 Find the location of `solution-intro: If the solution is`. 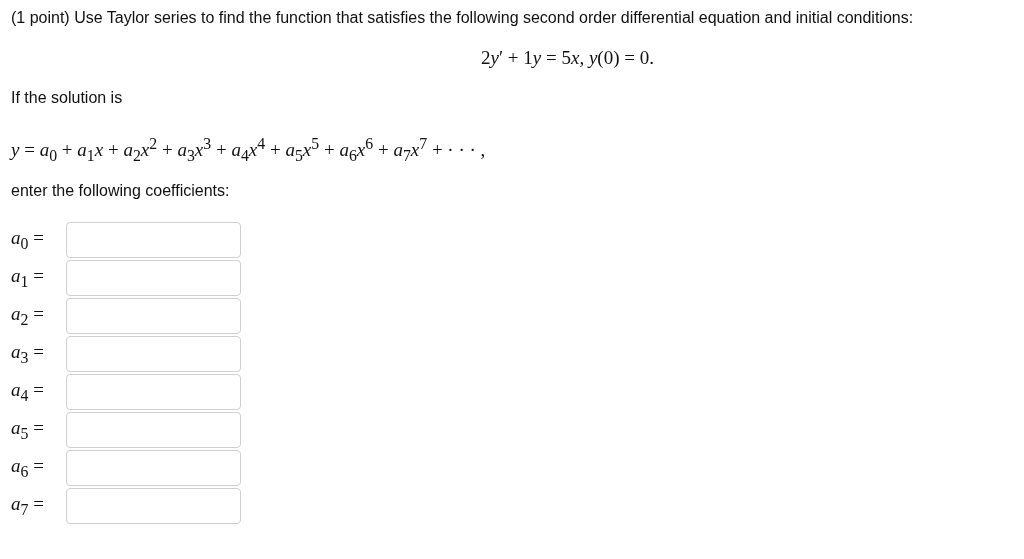

solution-intro: If the solution is is located at coordinates (67, 98).